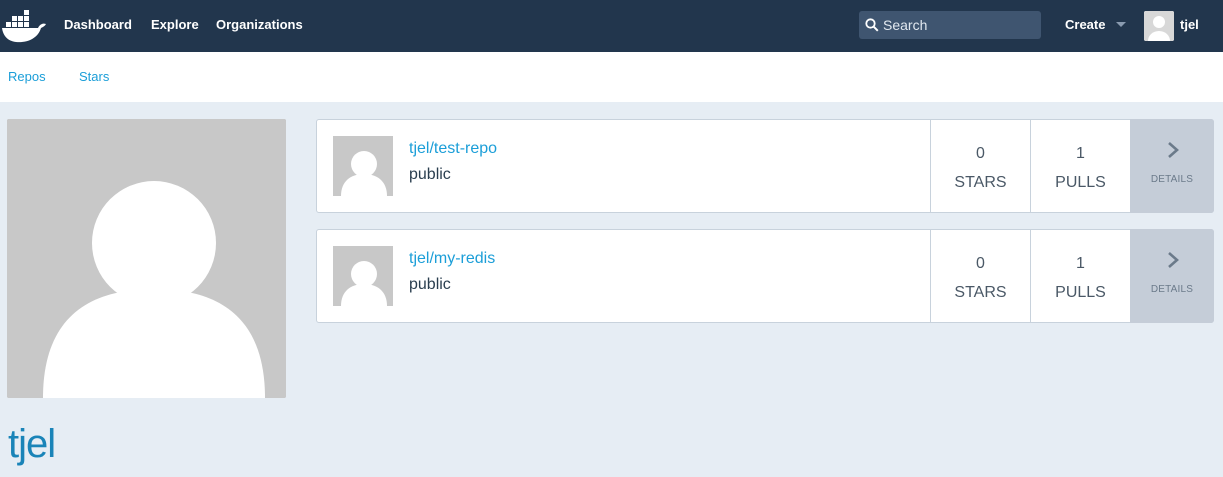 This screenshot has width=1223, height=477. I want to click on search-input, so click(961, 25).